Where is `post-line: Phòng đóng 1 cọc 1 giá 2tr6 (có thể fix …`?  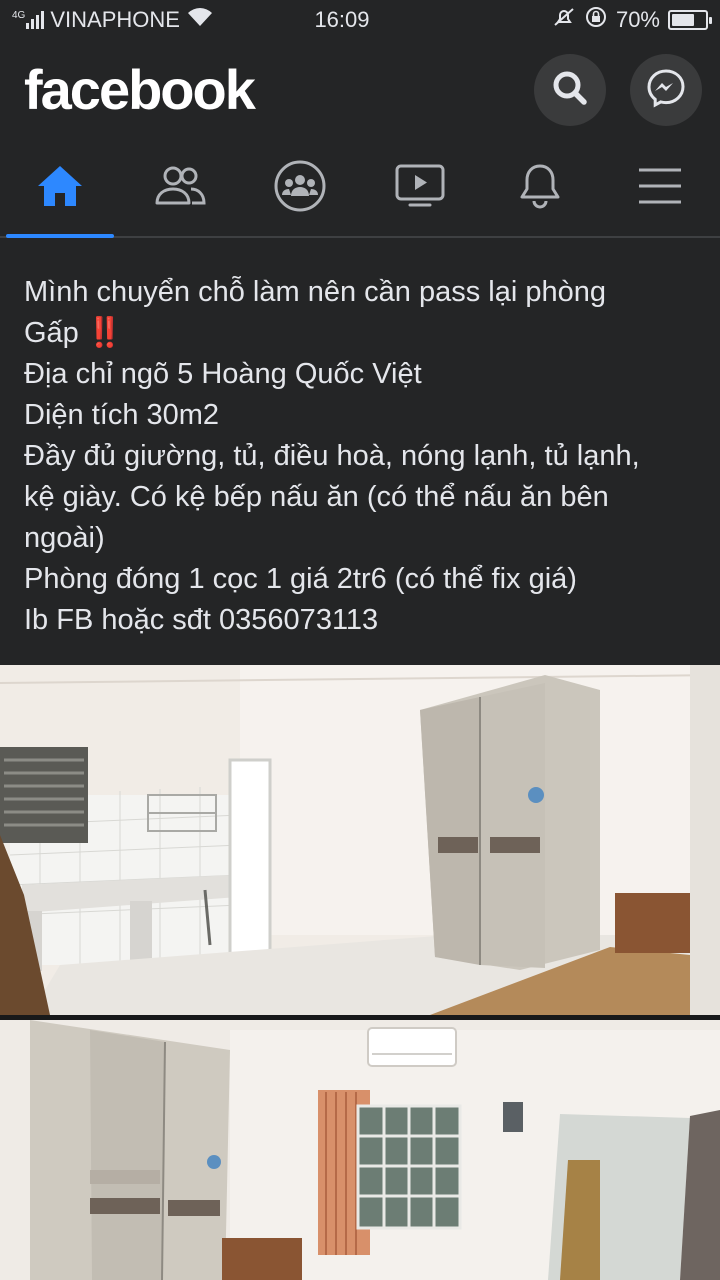
post-line: Phòng đóng 1 cọc 1 giá 2tr6 (có thể fix … is located at coordinates (300, 579).